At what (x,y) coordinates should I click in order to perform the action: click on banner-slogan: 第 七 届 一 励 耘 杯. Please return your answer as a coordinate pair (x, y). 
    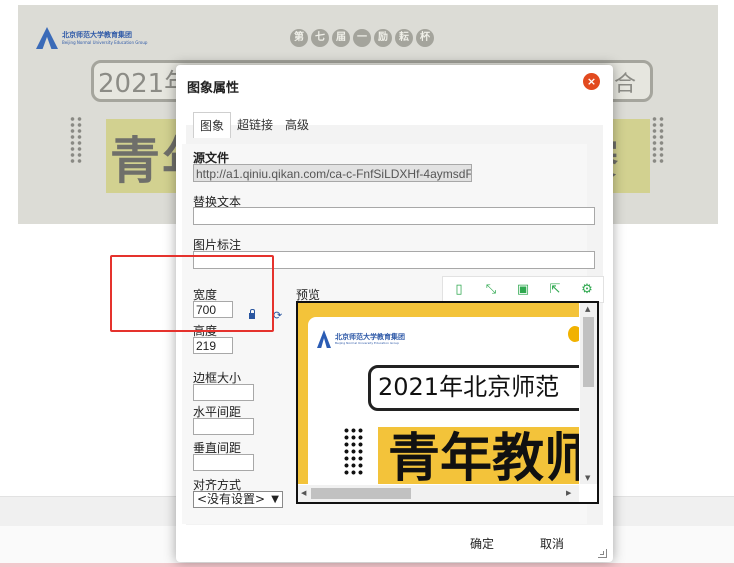
    Looking at the image, I should click on (362, 38).